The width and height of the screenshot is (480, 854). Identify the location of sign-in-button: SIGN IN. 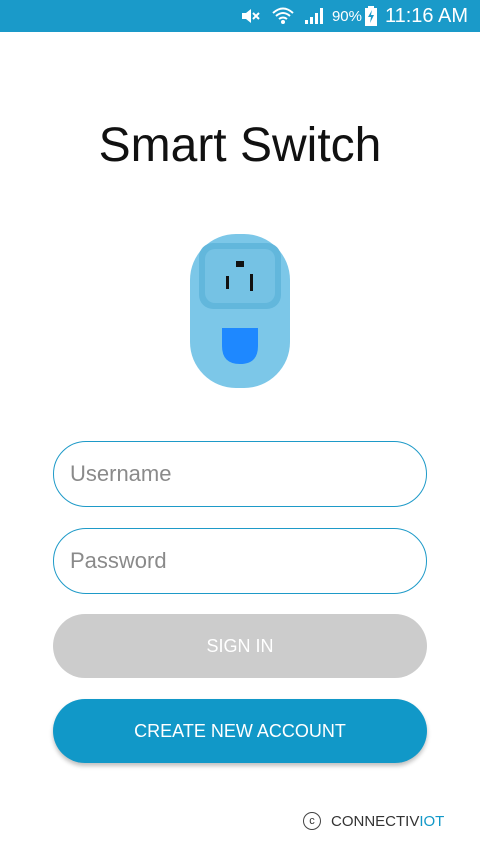
(240, 646).